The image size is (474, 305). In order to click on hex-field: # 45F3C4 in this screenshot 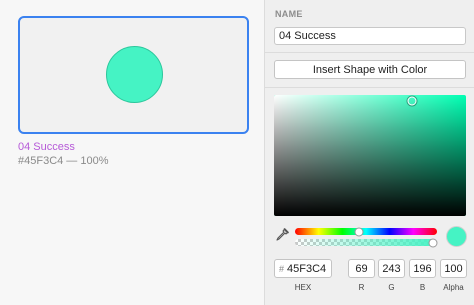, I will do `click(303, 268)`.